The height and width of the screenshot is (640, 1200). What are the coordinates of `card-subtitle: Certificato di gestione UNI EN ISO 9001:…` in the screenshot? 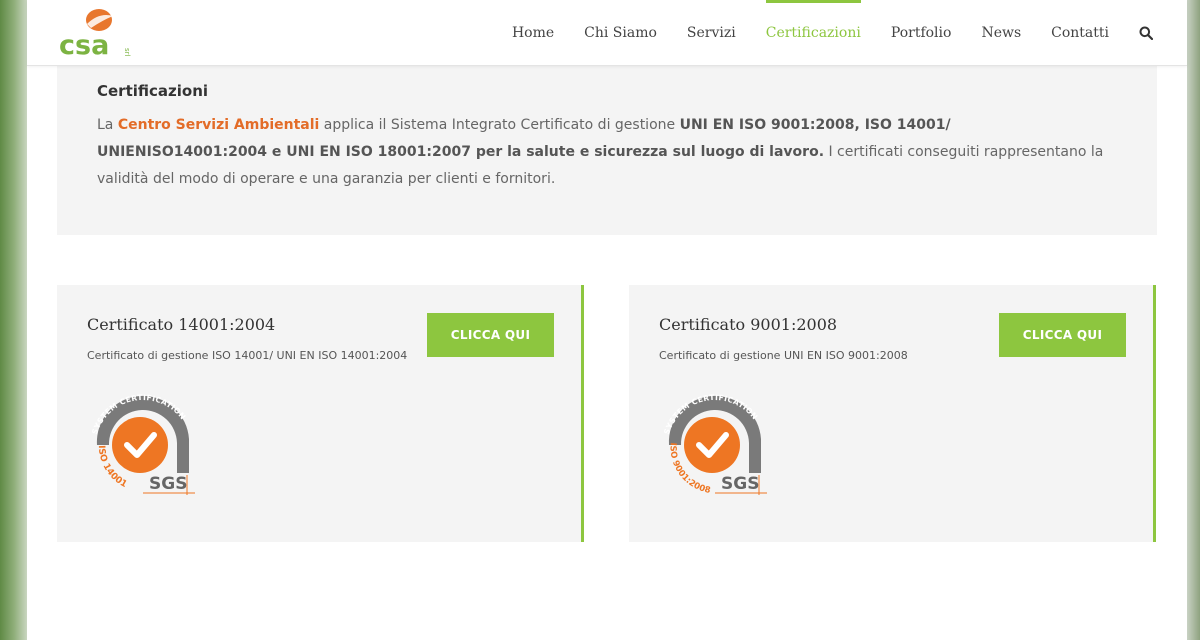 It's located at (783, 355).